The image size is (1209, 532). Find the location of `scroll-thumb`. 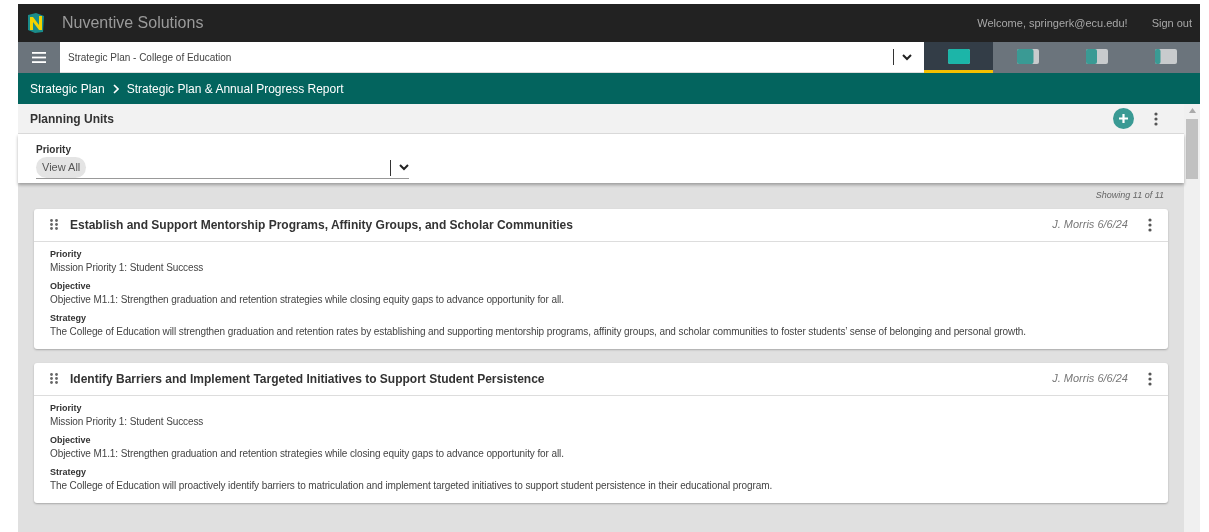

scroll-thumb is located at coordinates (1192, 149).